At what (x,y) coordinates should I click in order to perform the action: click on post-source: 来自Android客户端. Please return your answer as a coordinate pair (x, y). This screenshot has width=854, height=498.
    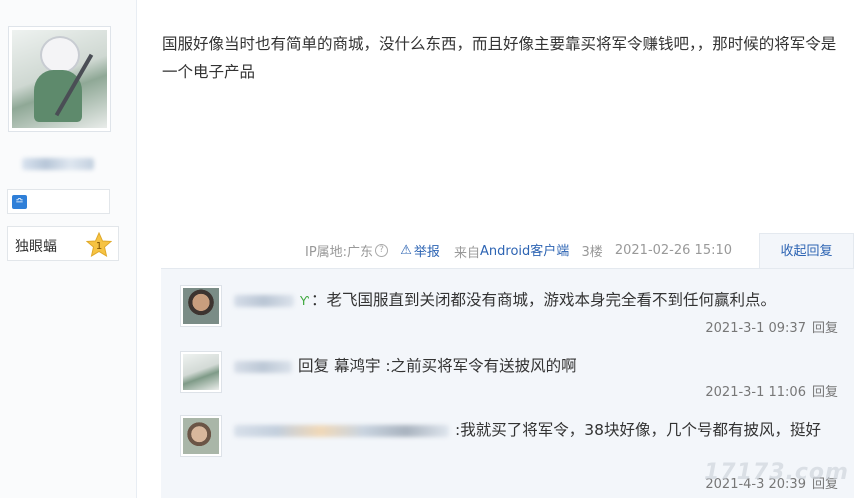
    Looking at the image, I should click on (512, 252).